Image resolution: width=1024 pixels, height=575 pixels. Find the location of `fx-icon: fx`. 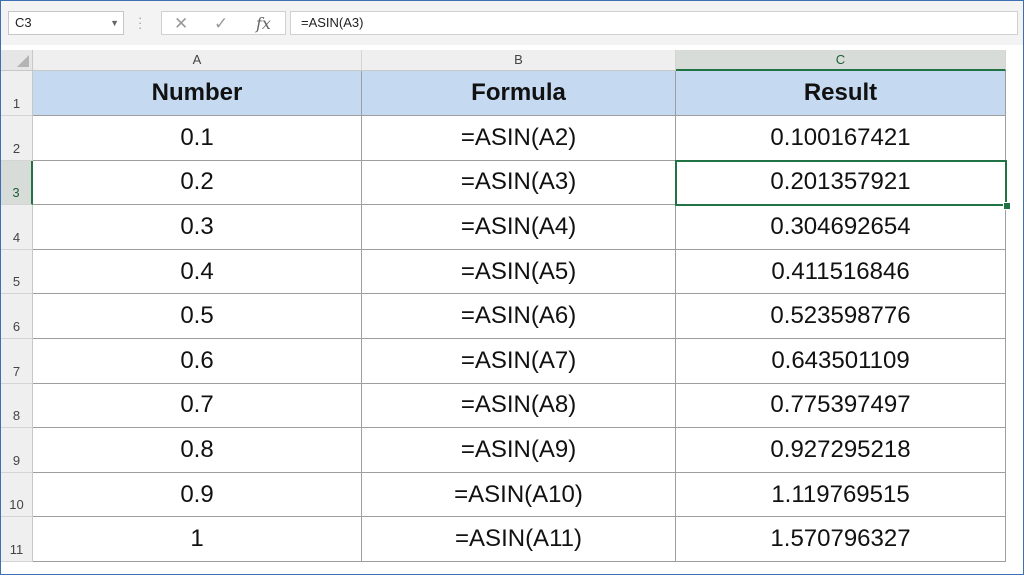

fx-icon: fx is located at coordinates (263, 24).